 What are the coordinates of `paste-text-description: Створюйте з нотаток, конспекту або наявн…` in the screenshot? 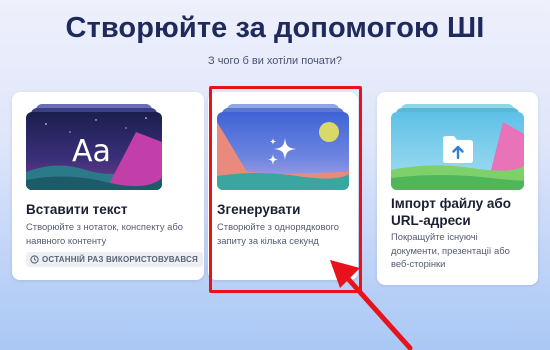 It's located at (104, 233).